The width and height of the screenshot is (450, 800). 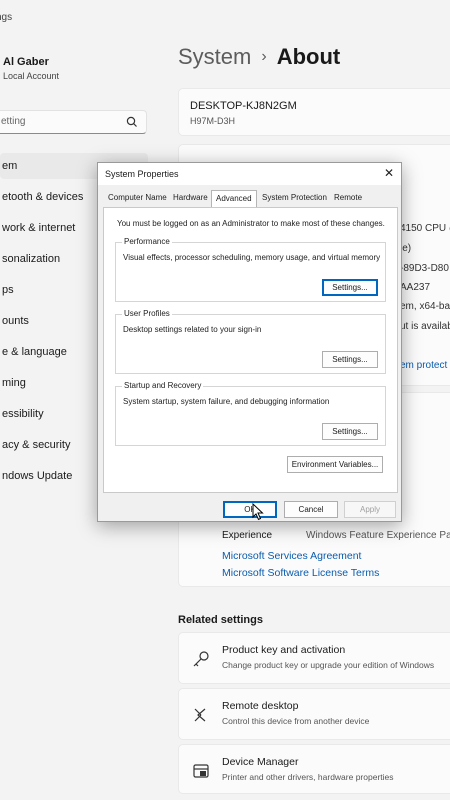 I want to click on tab-remote: Remote, so click(x=348, y=200).